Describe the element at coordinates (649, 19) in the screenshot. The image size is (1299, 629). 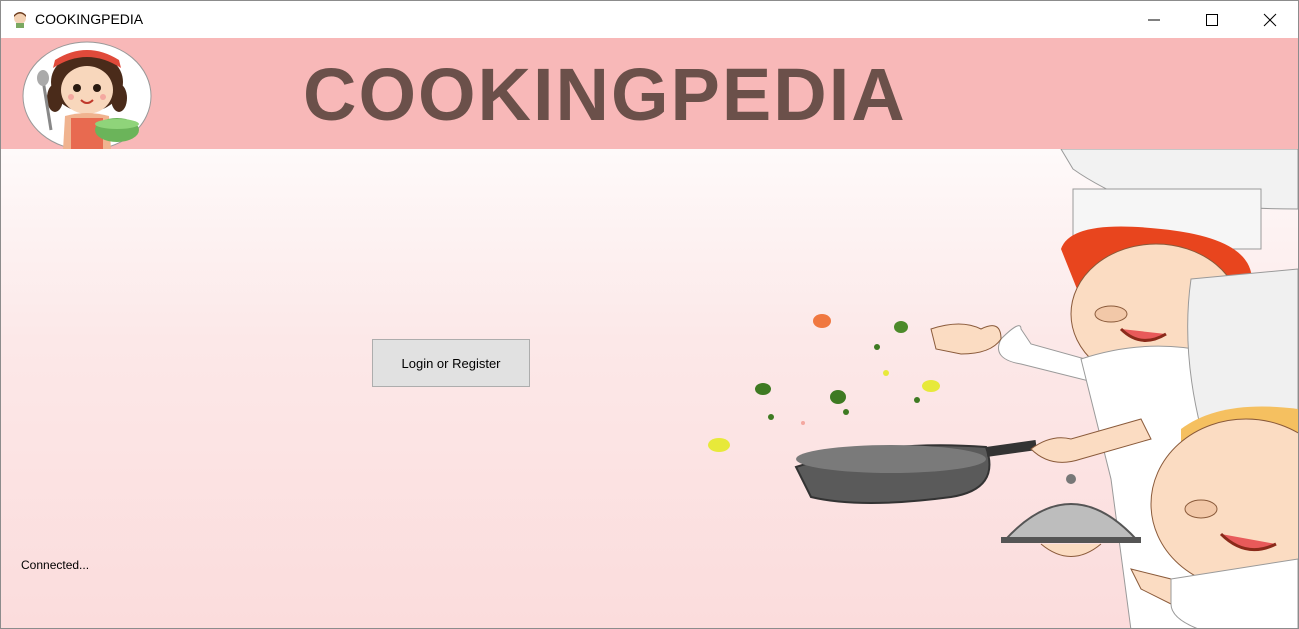
I see `title-bar: COOKINGPEDIA` at that location.